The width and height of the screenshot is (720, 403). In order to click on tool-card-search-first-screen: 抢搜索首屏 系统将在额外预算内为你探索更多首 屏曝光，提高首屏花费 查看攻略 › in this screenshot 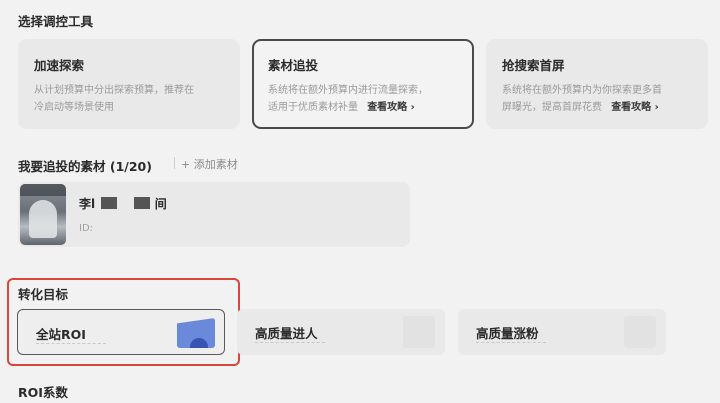, I will do `click(597, 84)`.